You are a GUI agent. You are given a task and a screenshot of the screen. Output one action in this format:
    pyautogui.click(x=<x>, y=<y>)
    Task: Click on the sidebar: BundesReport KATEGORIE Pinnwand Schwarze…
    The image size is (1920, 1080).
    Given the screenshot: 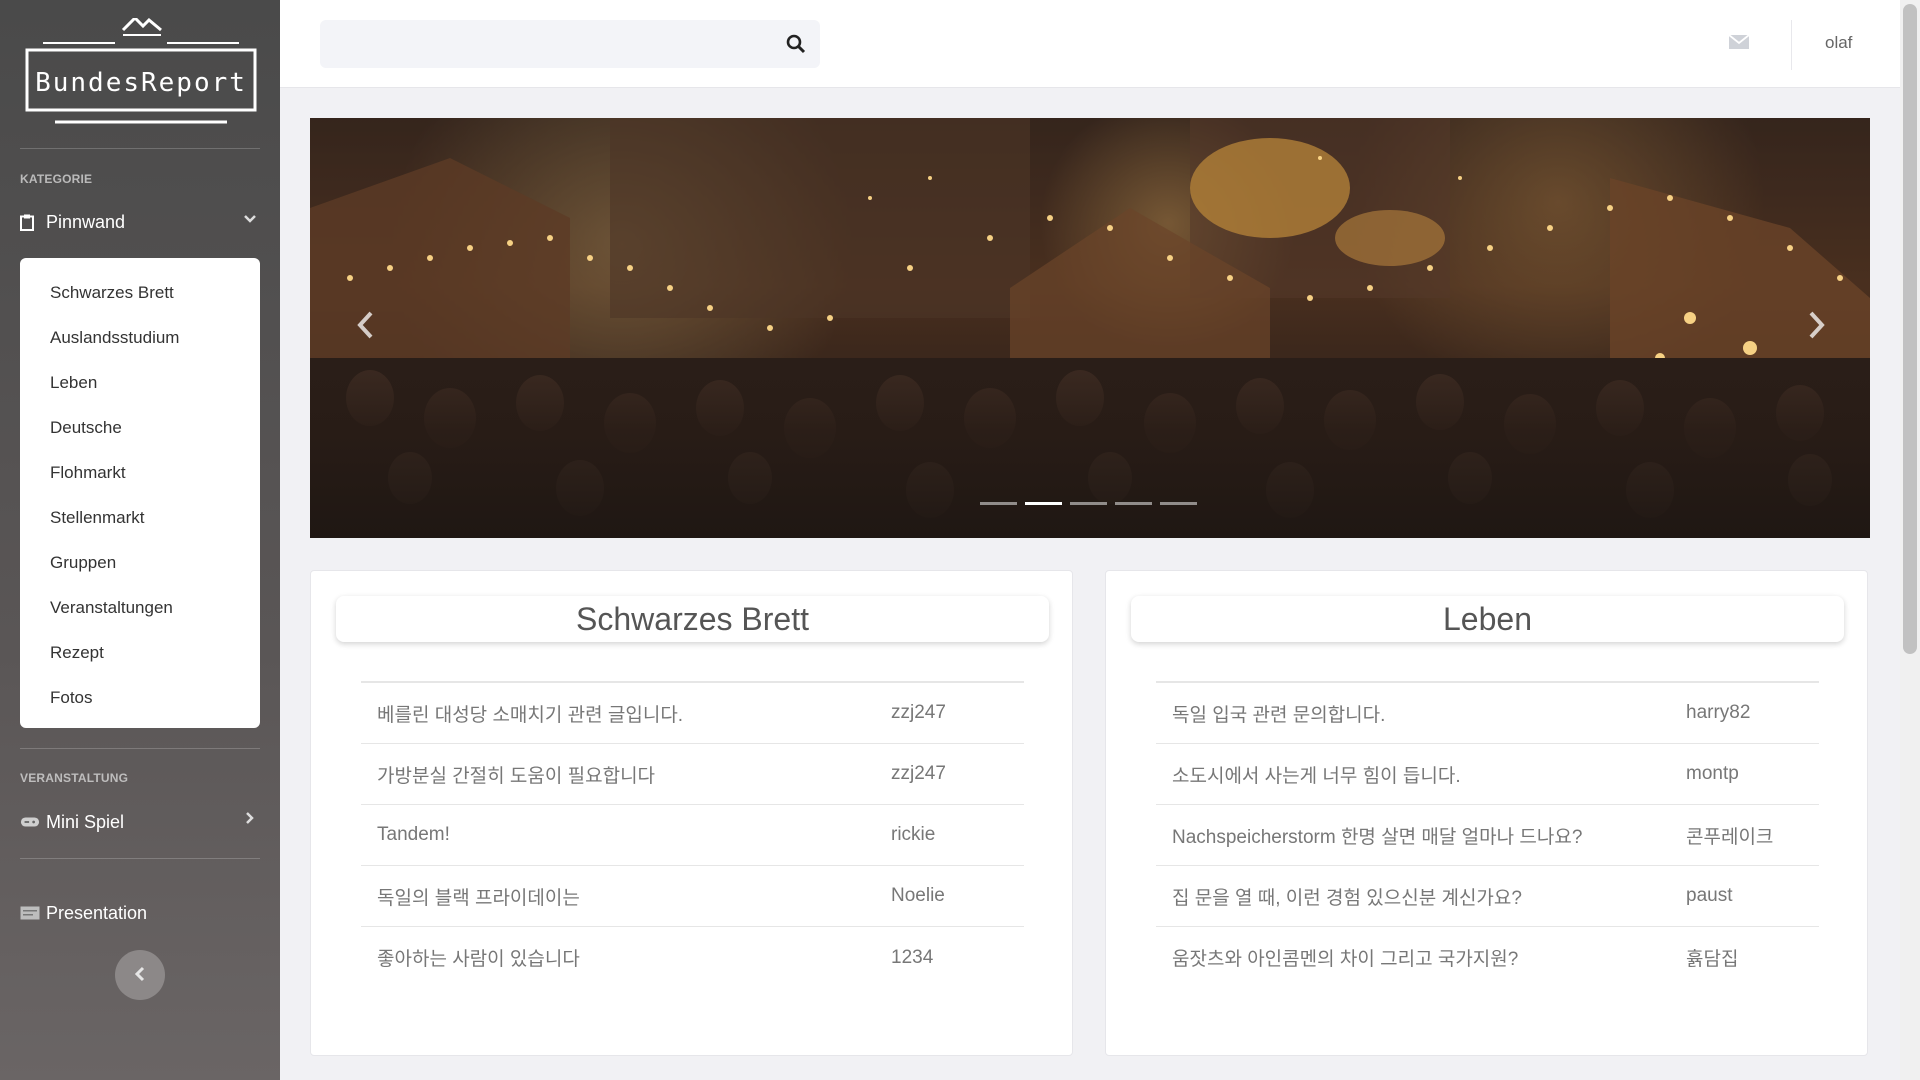 What is the action you would take?
    pyautogui.click(x=140, y=540)
    